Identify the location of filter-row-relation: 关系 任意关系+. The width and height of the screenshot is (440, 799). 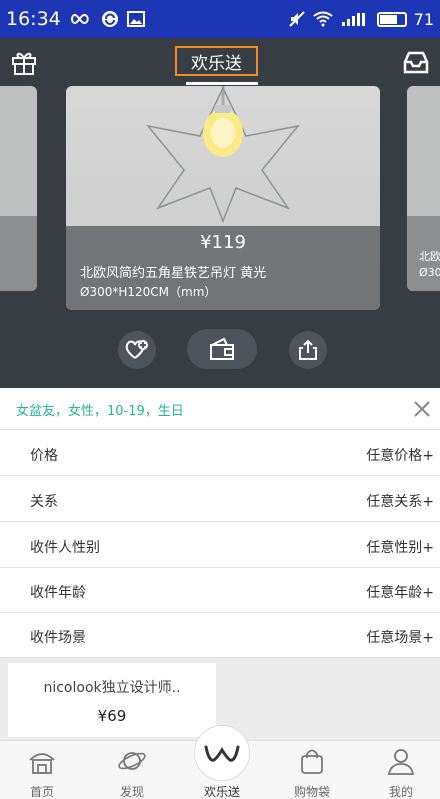
(220, 499).